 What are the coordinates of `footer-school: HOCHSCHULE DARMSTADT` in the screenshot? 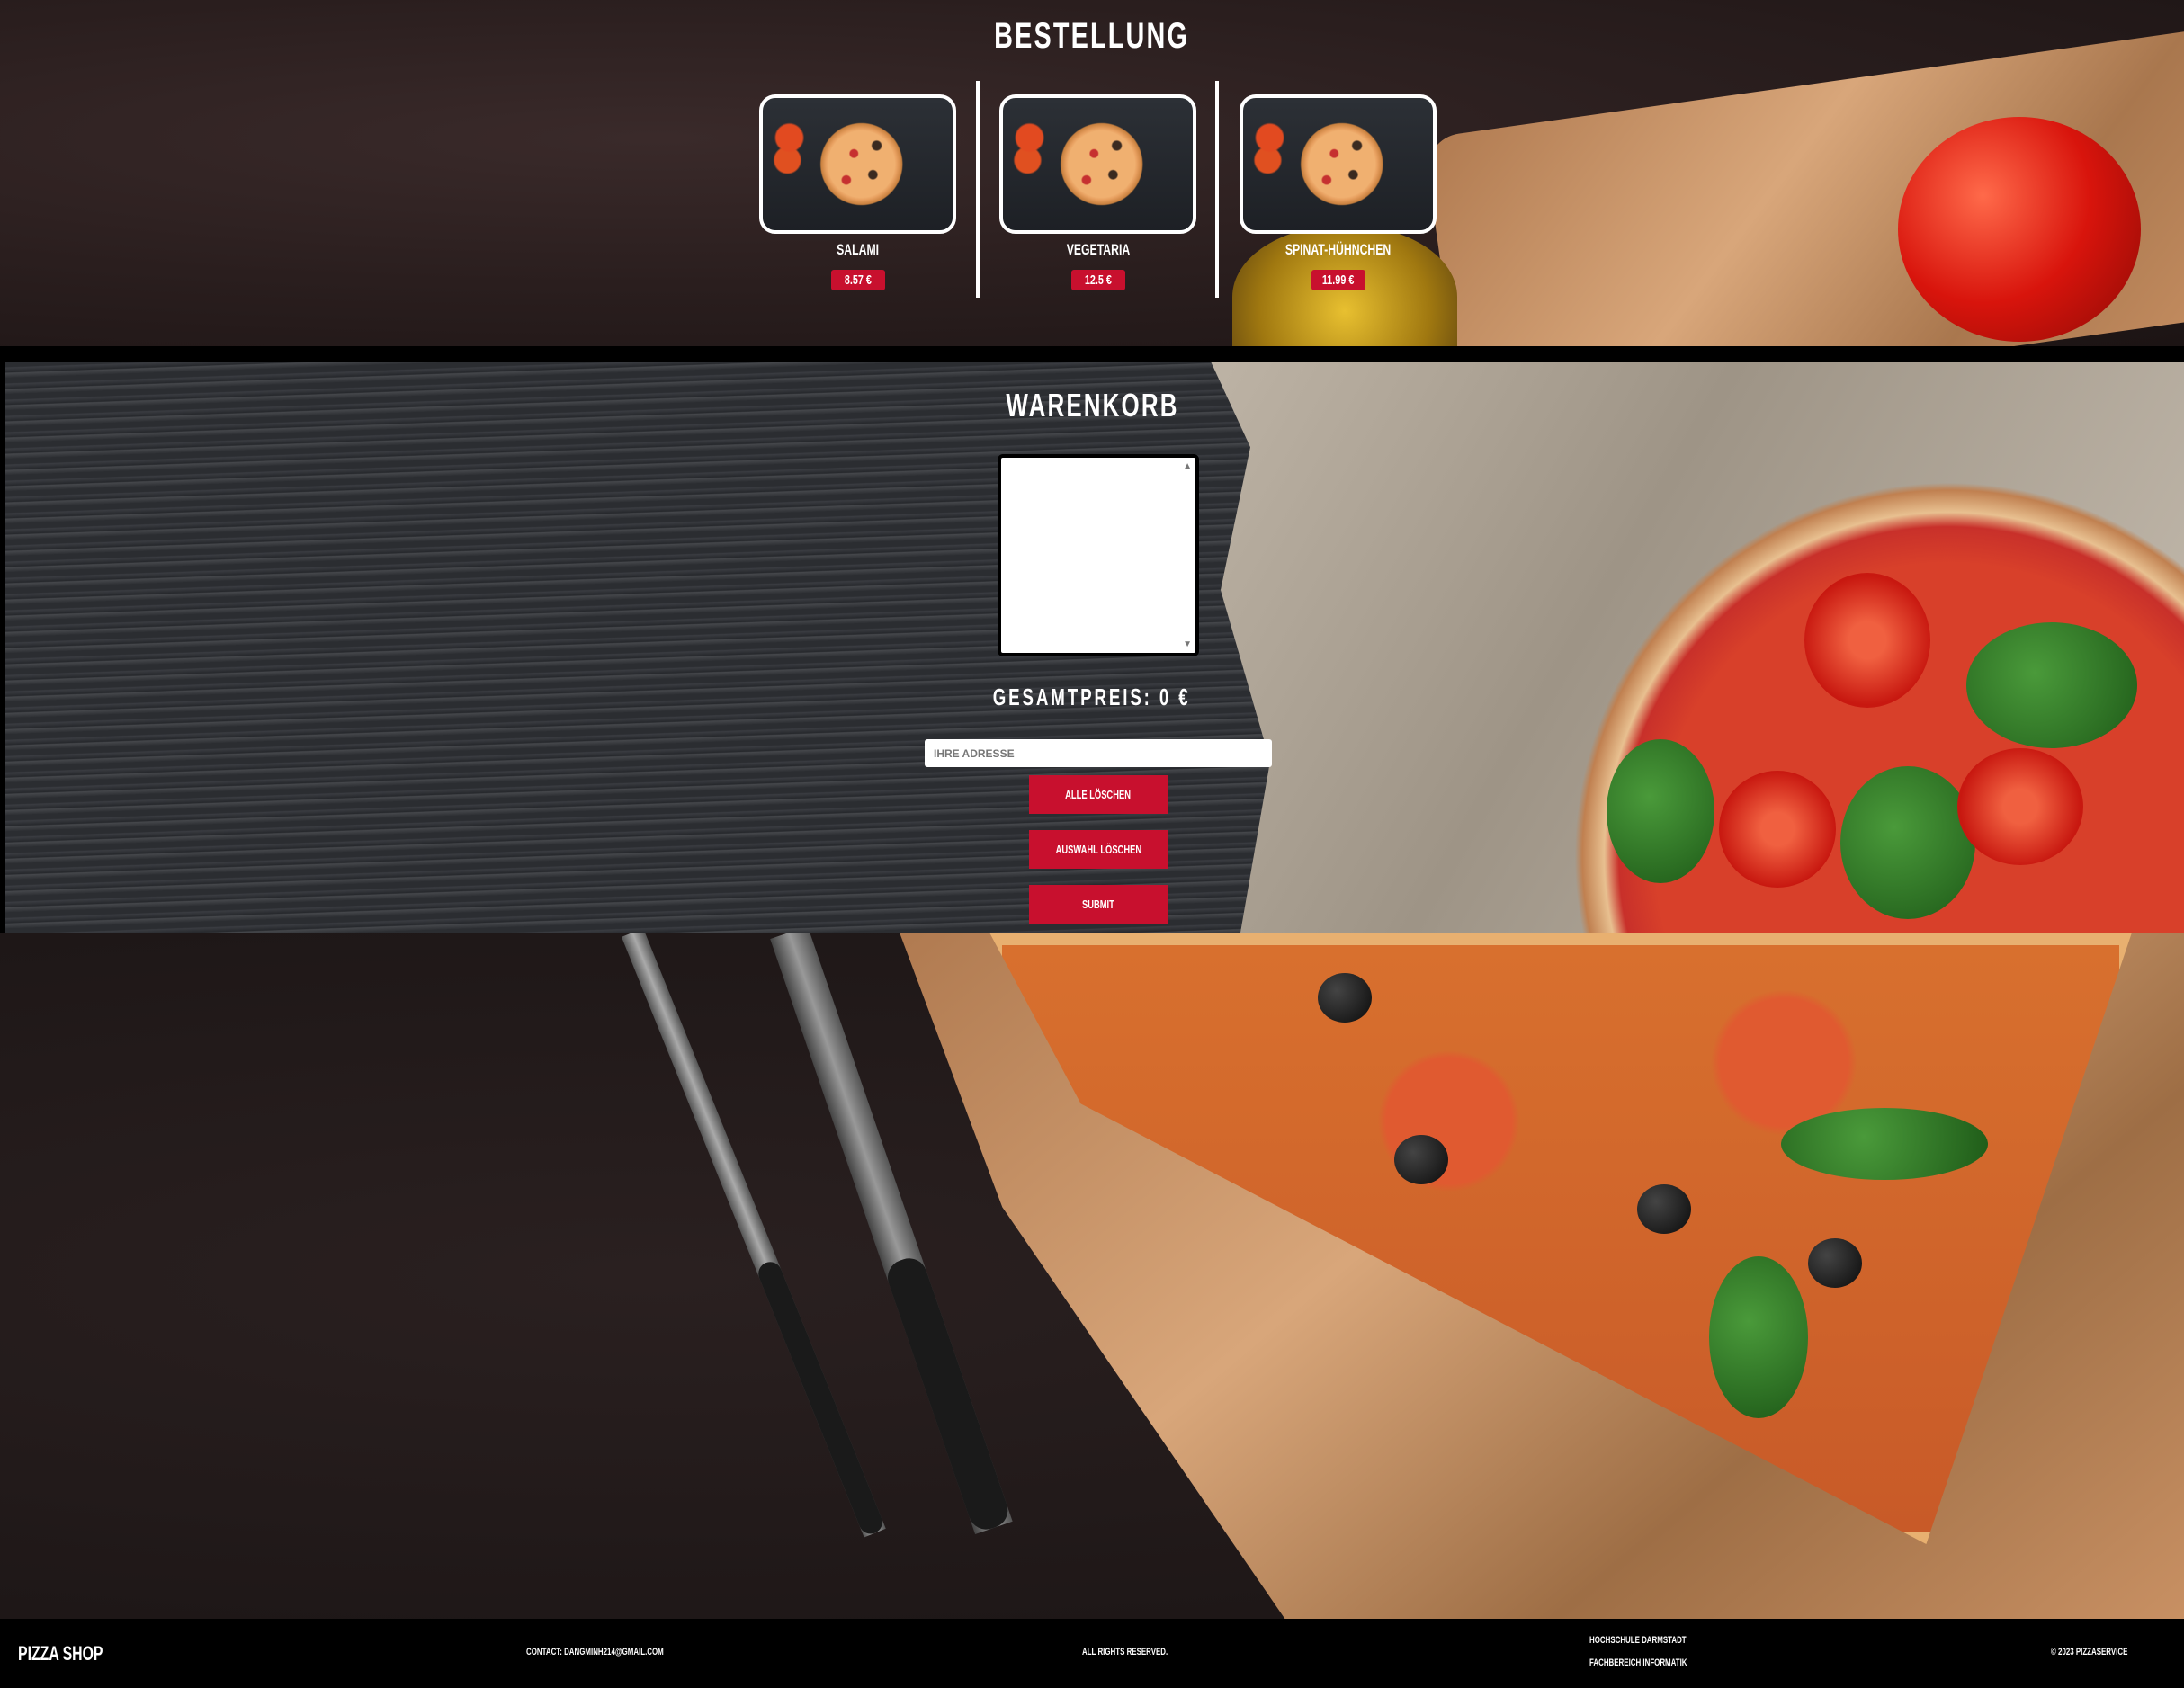 It's located at (1638, 1640).